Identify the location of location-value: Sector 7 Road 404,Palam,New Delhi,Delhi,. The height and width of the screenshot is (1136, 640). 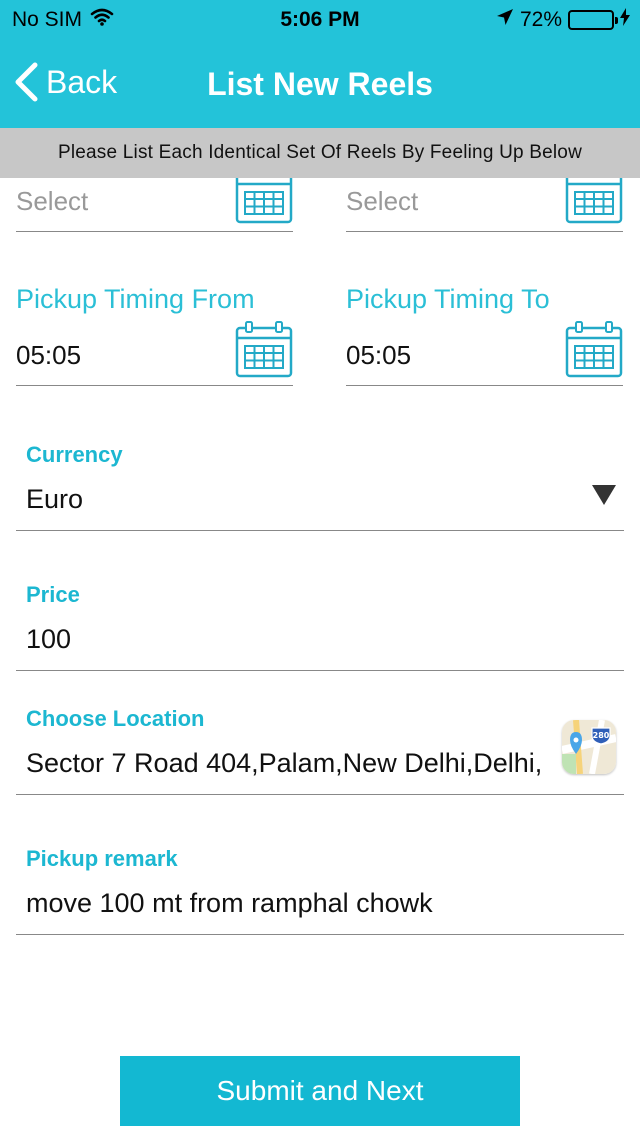
(284, 763).